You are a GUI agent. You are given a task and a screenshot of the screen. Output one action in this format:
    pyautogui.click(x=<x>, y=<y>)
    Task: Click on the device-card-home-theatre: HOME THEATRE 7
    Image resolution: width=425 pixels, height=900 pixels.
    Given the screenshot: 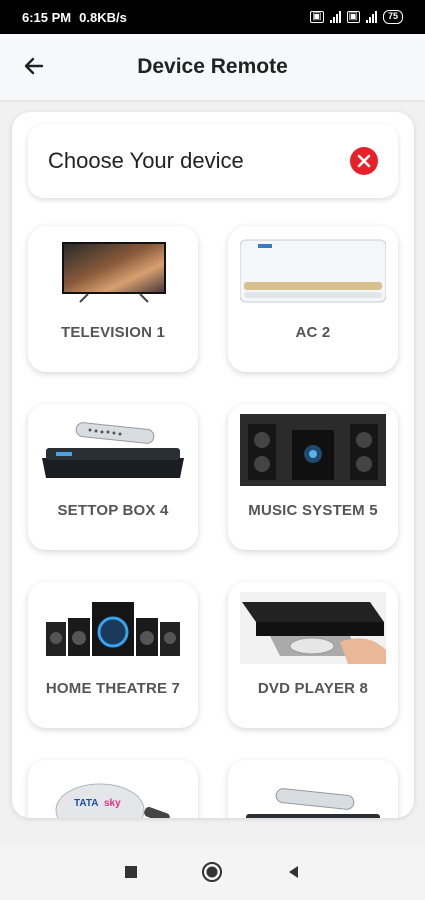 What is the action you would take?
    pyautogui.click(x=113, y=655)
    